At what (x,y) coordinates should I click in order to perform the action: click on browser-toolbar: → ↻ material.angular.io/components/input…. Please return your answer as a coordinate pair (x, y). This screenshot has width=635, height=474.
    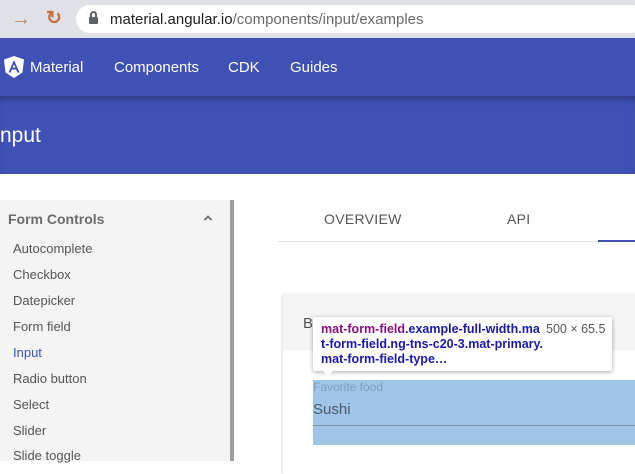
    Looking at the image, I should click on (317, 19).